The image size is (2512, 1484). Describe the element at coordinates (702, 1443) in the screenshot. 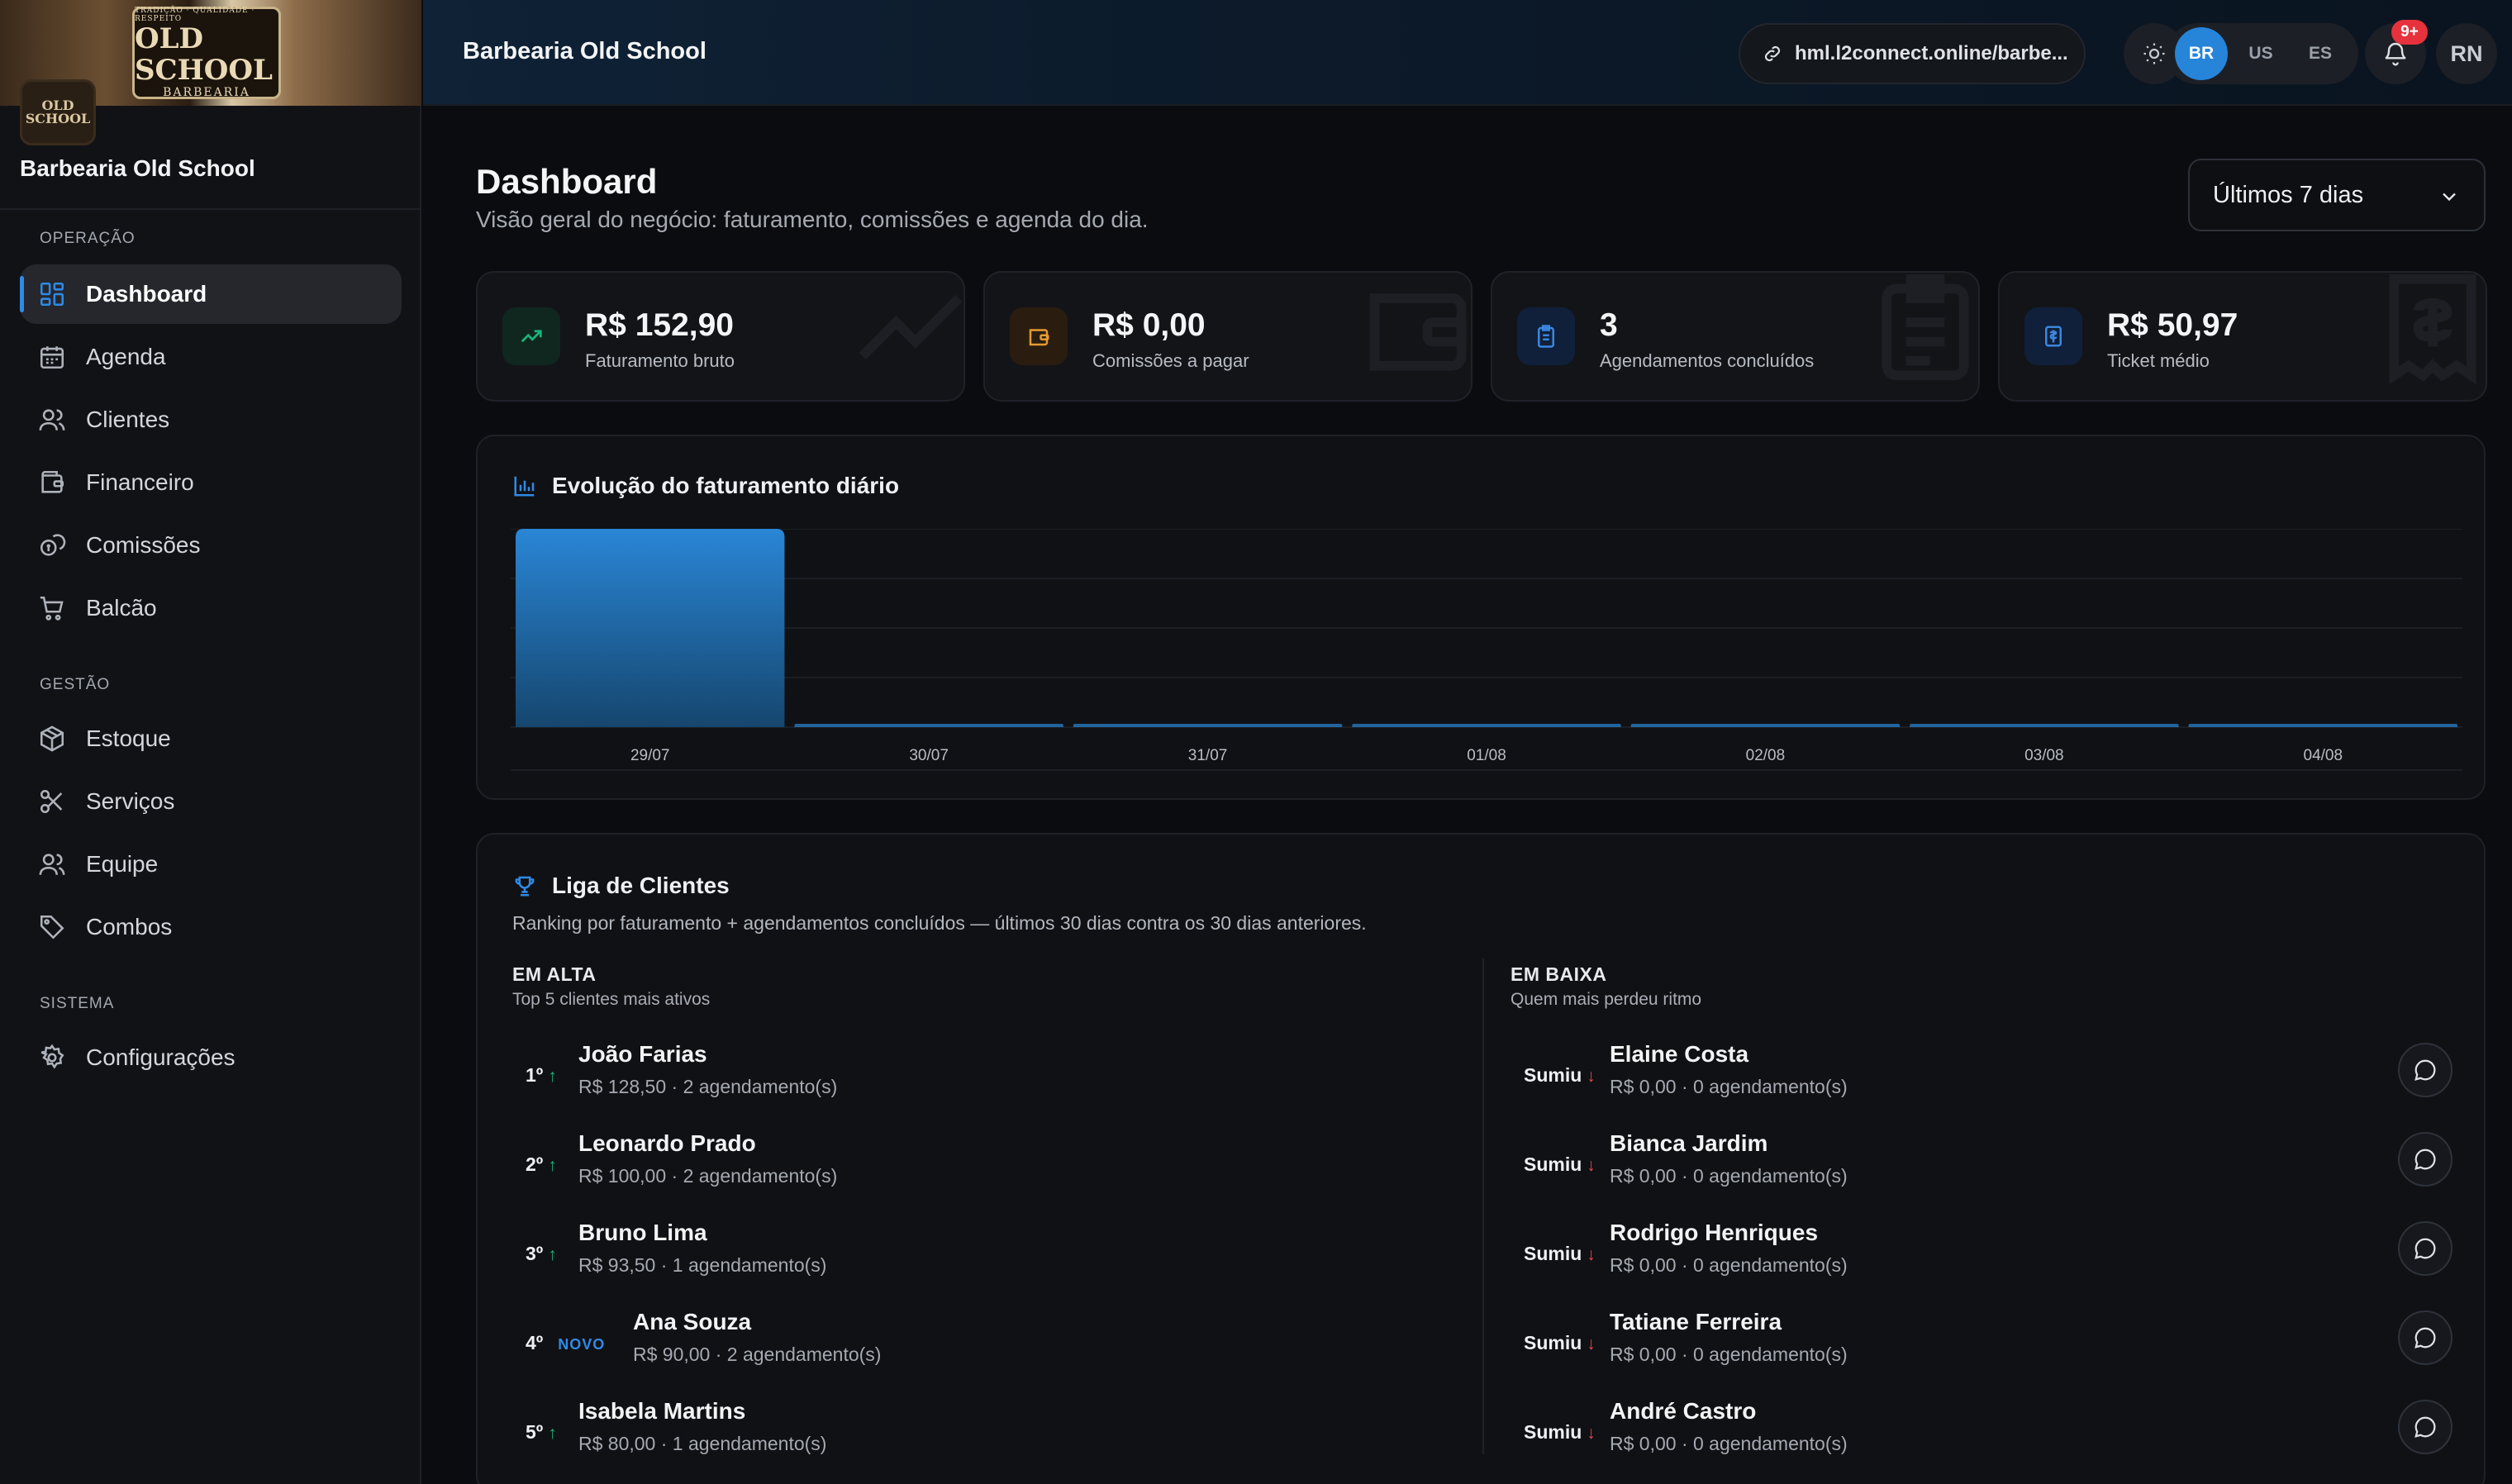

I see `client-stats: R$ 80,00 · 1 agendamento(s)` at that location.